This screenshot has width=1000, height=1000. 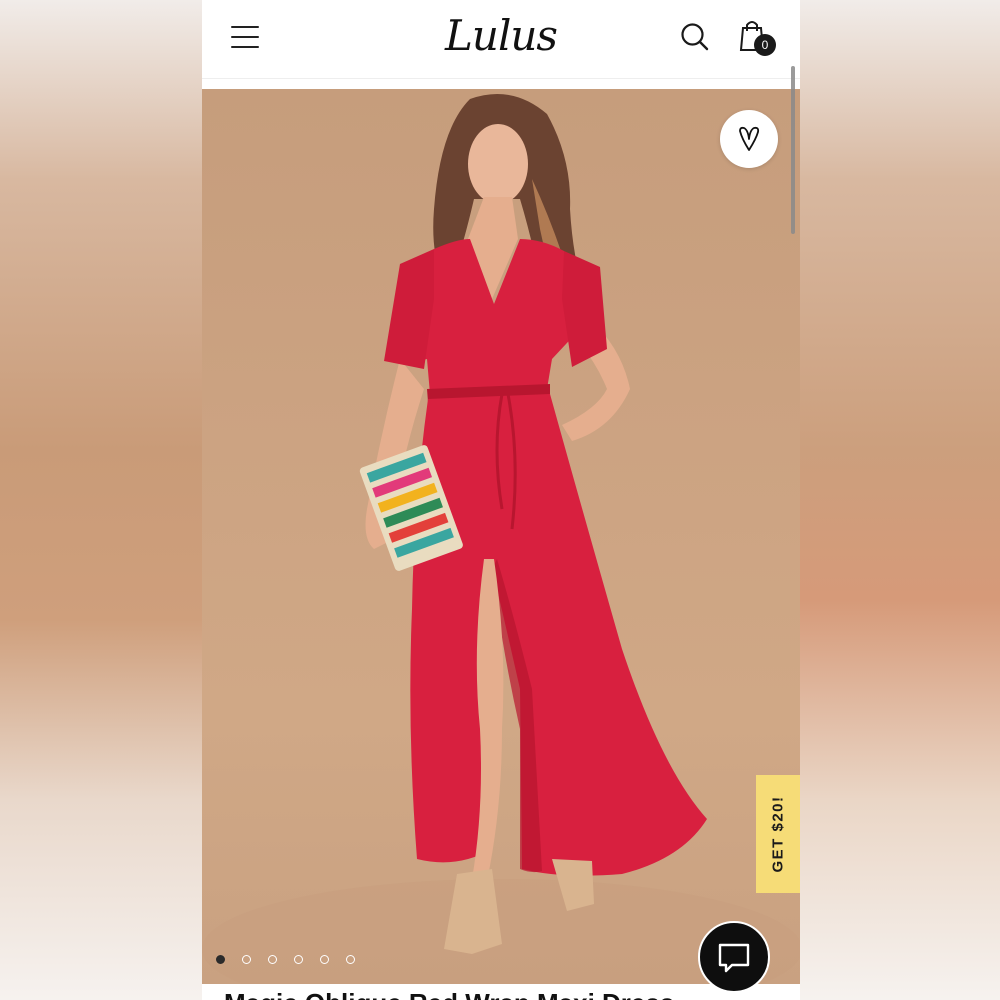 What do you see at coordinates (501, 36) in the screenshot?
I see `brand-logo: Lulus` at bounding box center [501, 36].